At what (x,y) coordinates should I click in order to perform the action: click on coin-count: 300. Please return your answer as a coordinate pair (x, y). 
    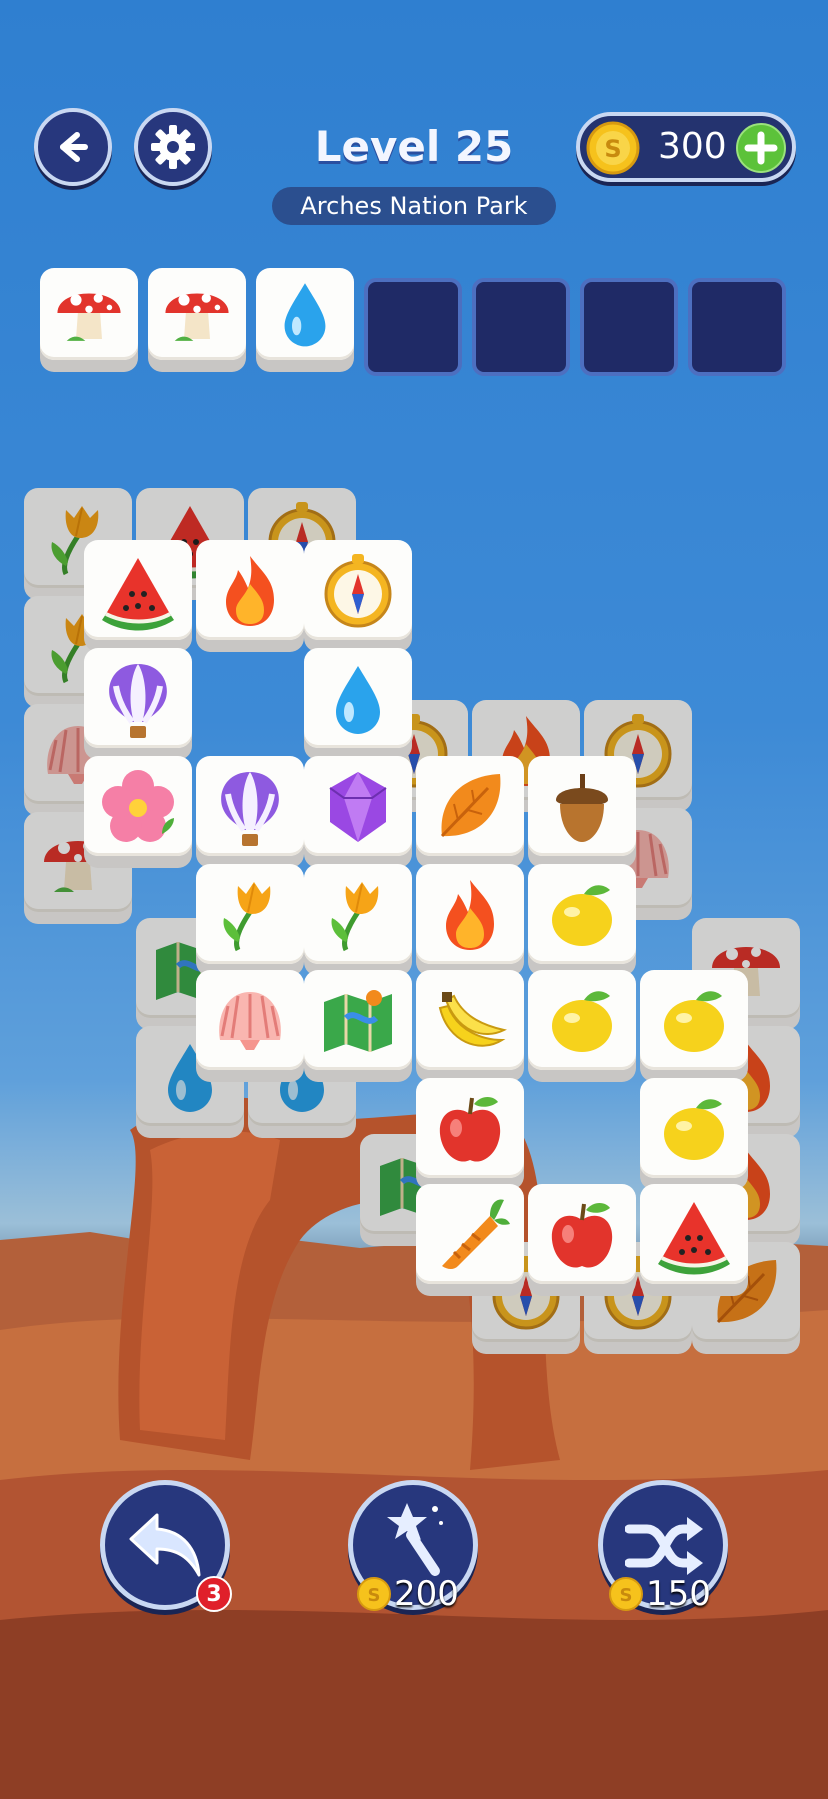
    Looking at the image, I should click on (692, 146).